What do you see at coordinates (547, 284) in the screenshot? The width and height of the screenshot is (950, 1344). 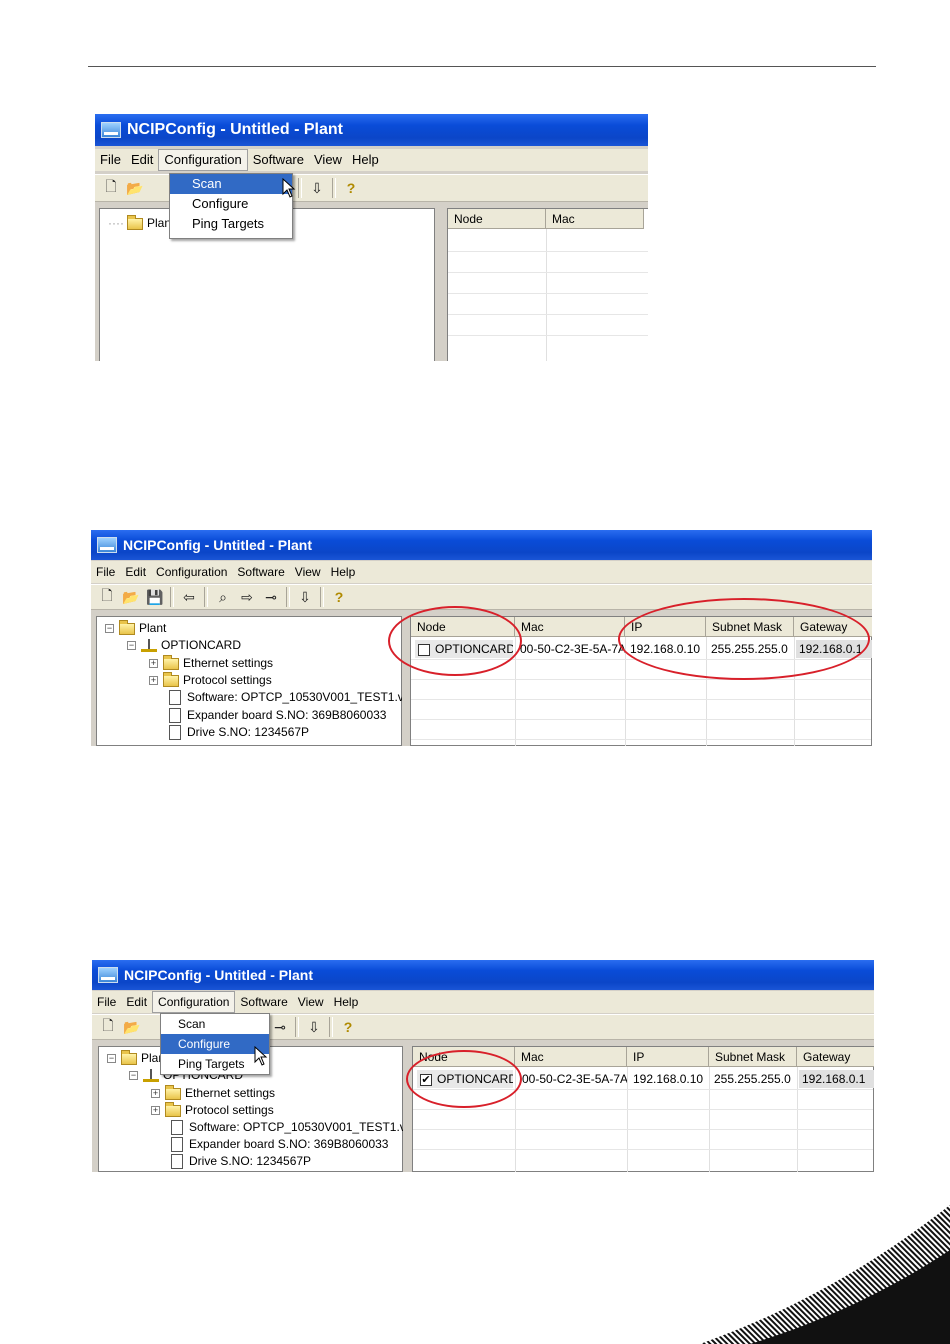 I see `node-list: Node Mac` at bounding box center [547, 284].